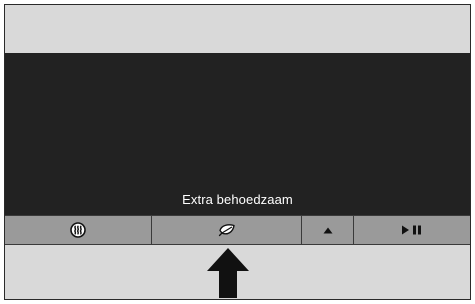 The height and width of the screenshot is (304, 475). I want to click on play-pause-button, so click(412, 230).